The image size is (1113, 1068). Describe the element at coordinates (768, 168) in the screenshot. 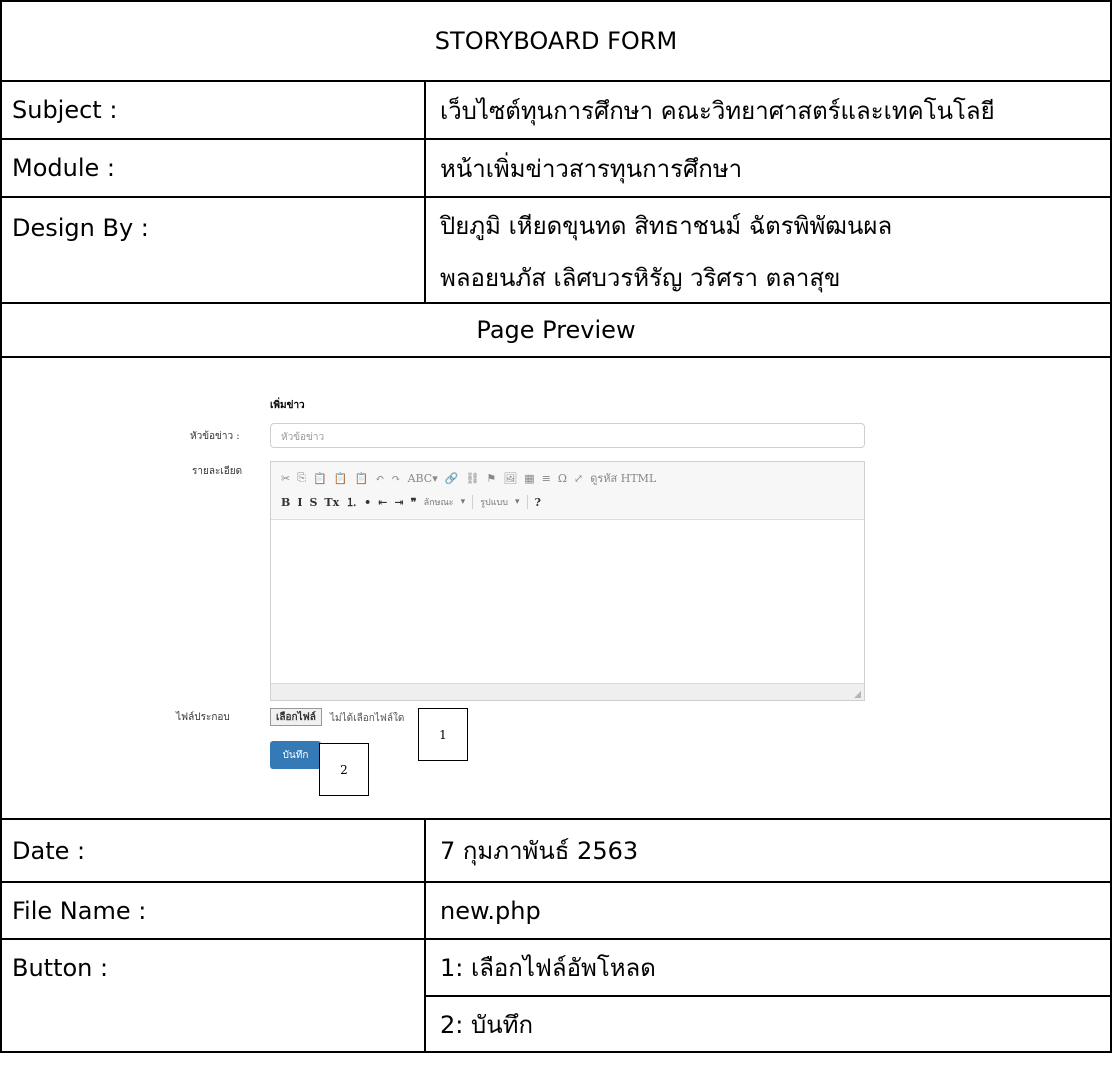

I see `module-value: หน้าเพิ่มข่าวสารทุนการศึกษา` at that location.